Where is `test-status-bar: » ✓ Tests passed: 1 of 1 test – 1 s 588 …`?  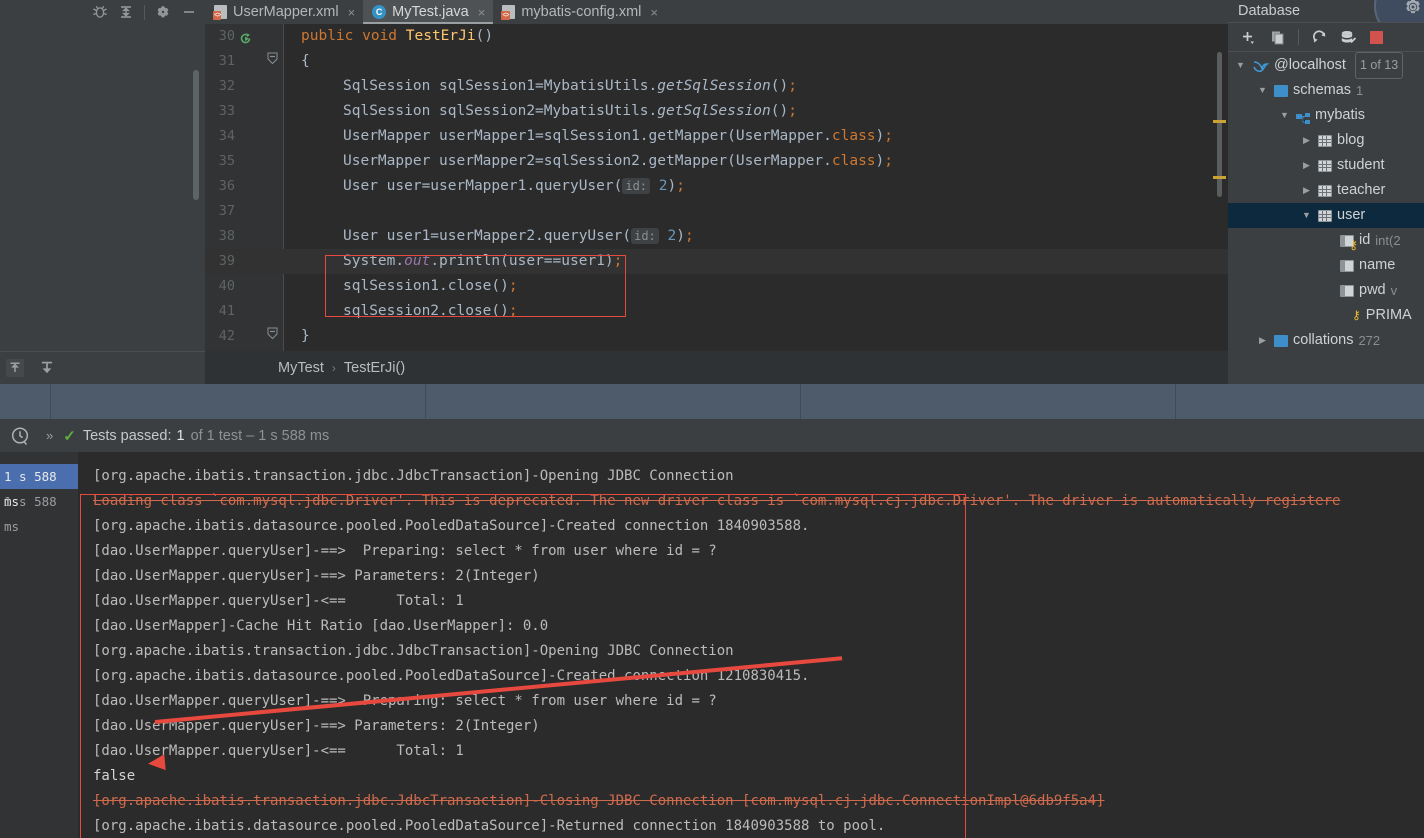 test-status-bar: » ✓ Tests passed: 1 of 1 test – 1 s 588 … is located at coordinates (712, 435).